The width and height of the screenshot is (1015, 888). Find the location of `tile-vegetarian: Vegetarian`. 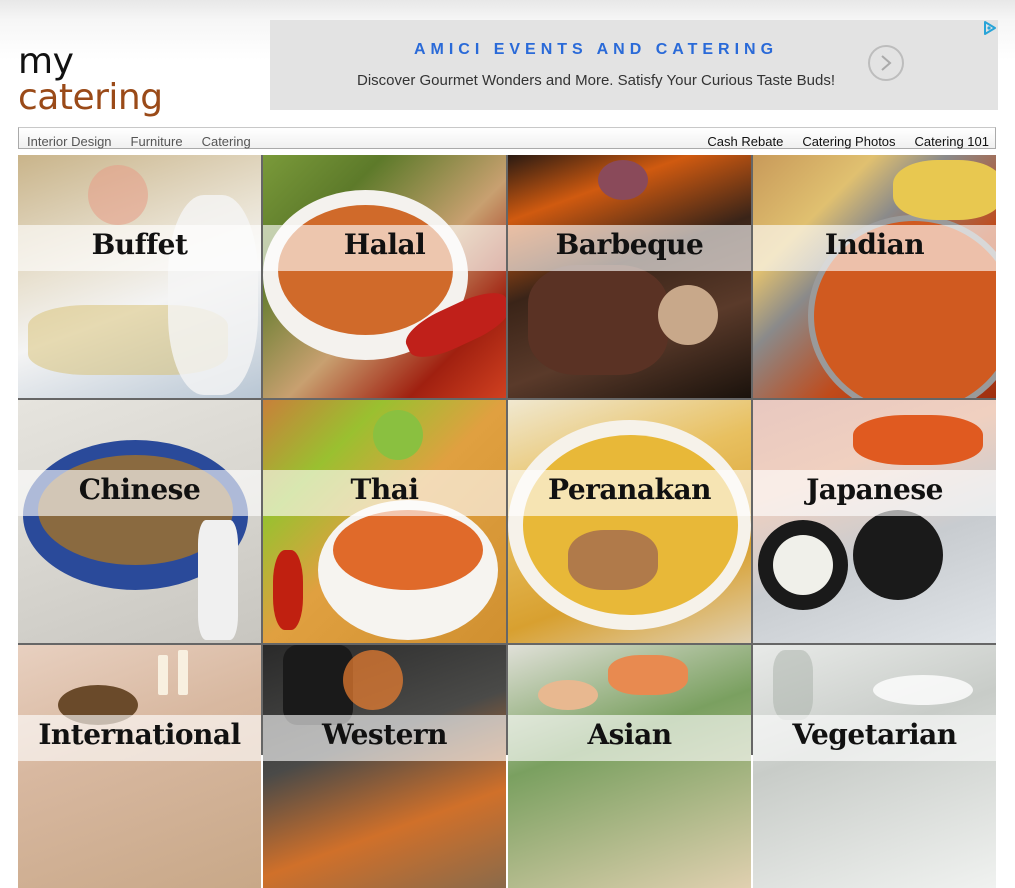

tile-vegetarian: Vegetarian is located at coordinates (874, 766).